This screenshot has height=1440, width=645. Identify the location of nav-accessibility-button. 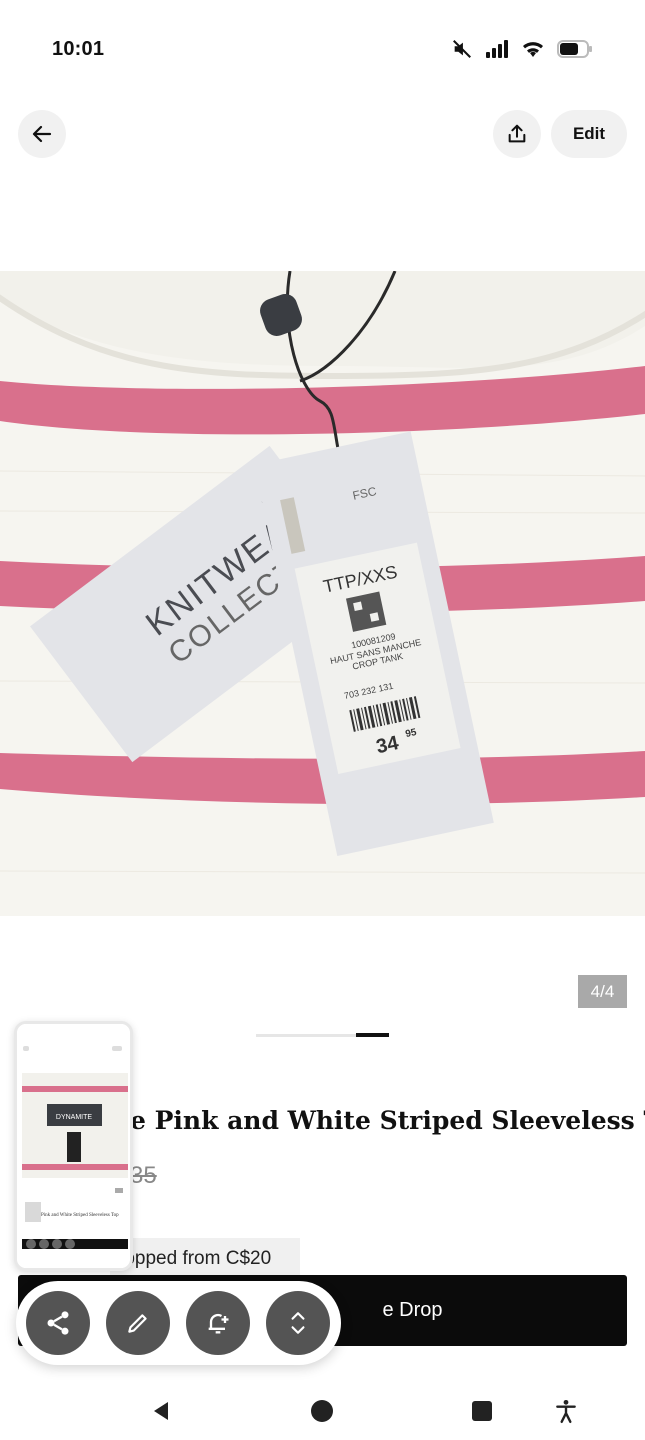
(566, 1411).